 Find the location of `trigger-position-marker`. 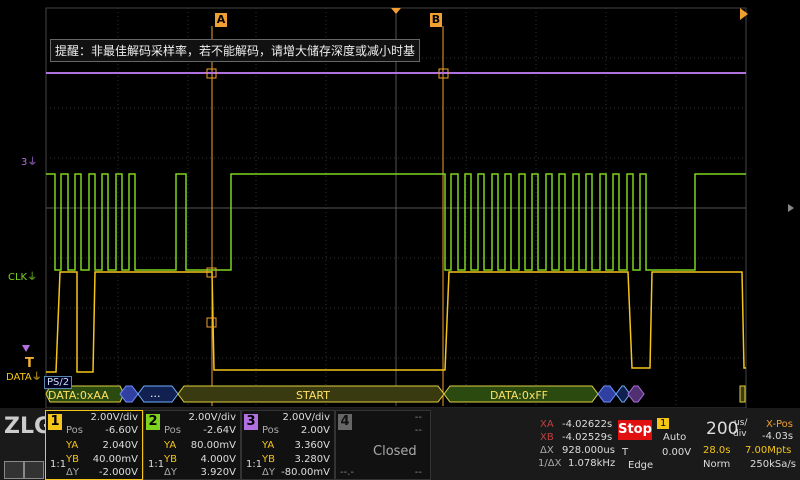

trigger-position-marker is located at coordinates (396, 11).